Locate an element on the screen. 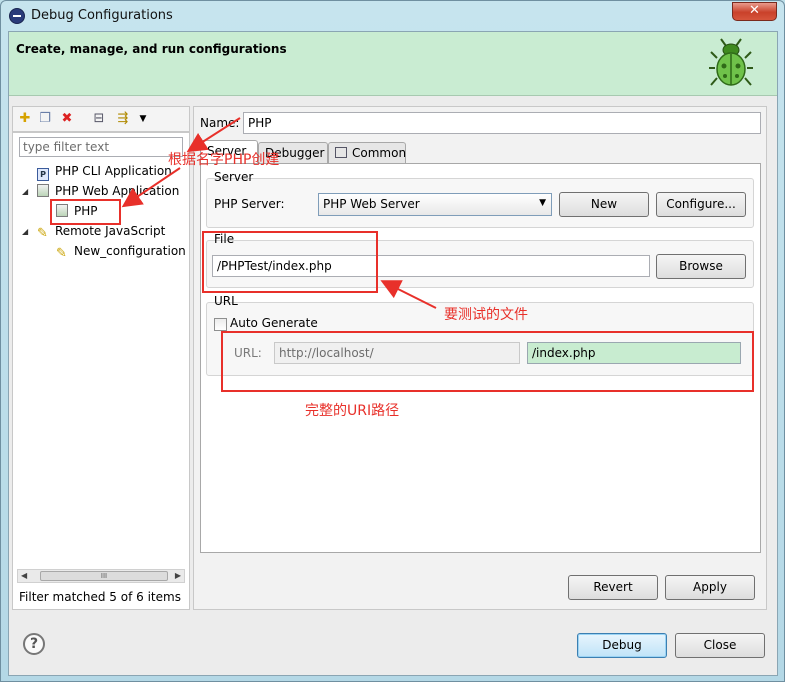 The image size is (785, 682). scroll-thumb: III is located at coordinates (104, 576).